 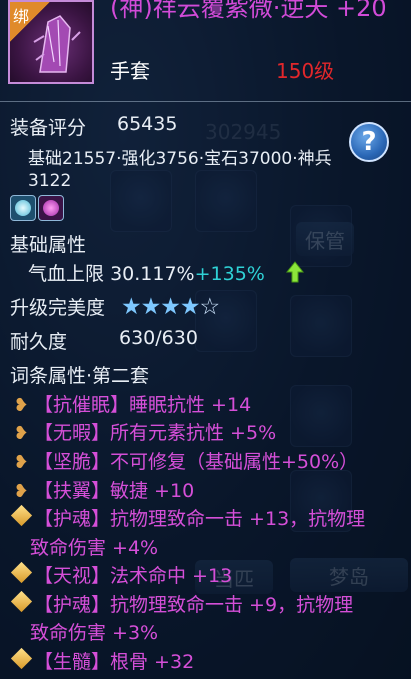 What do you see at coordinates (152, 662) in the screenshot?
I see `affix-text: 根骨 +32` at bounding box center [152, 662].